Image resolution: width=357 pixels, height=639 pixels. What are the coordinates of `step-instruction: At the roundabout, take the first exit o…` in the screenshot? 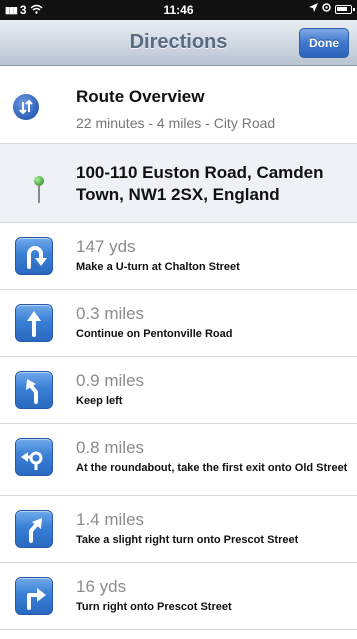 It's located at (212, 468).